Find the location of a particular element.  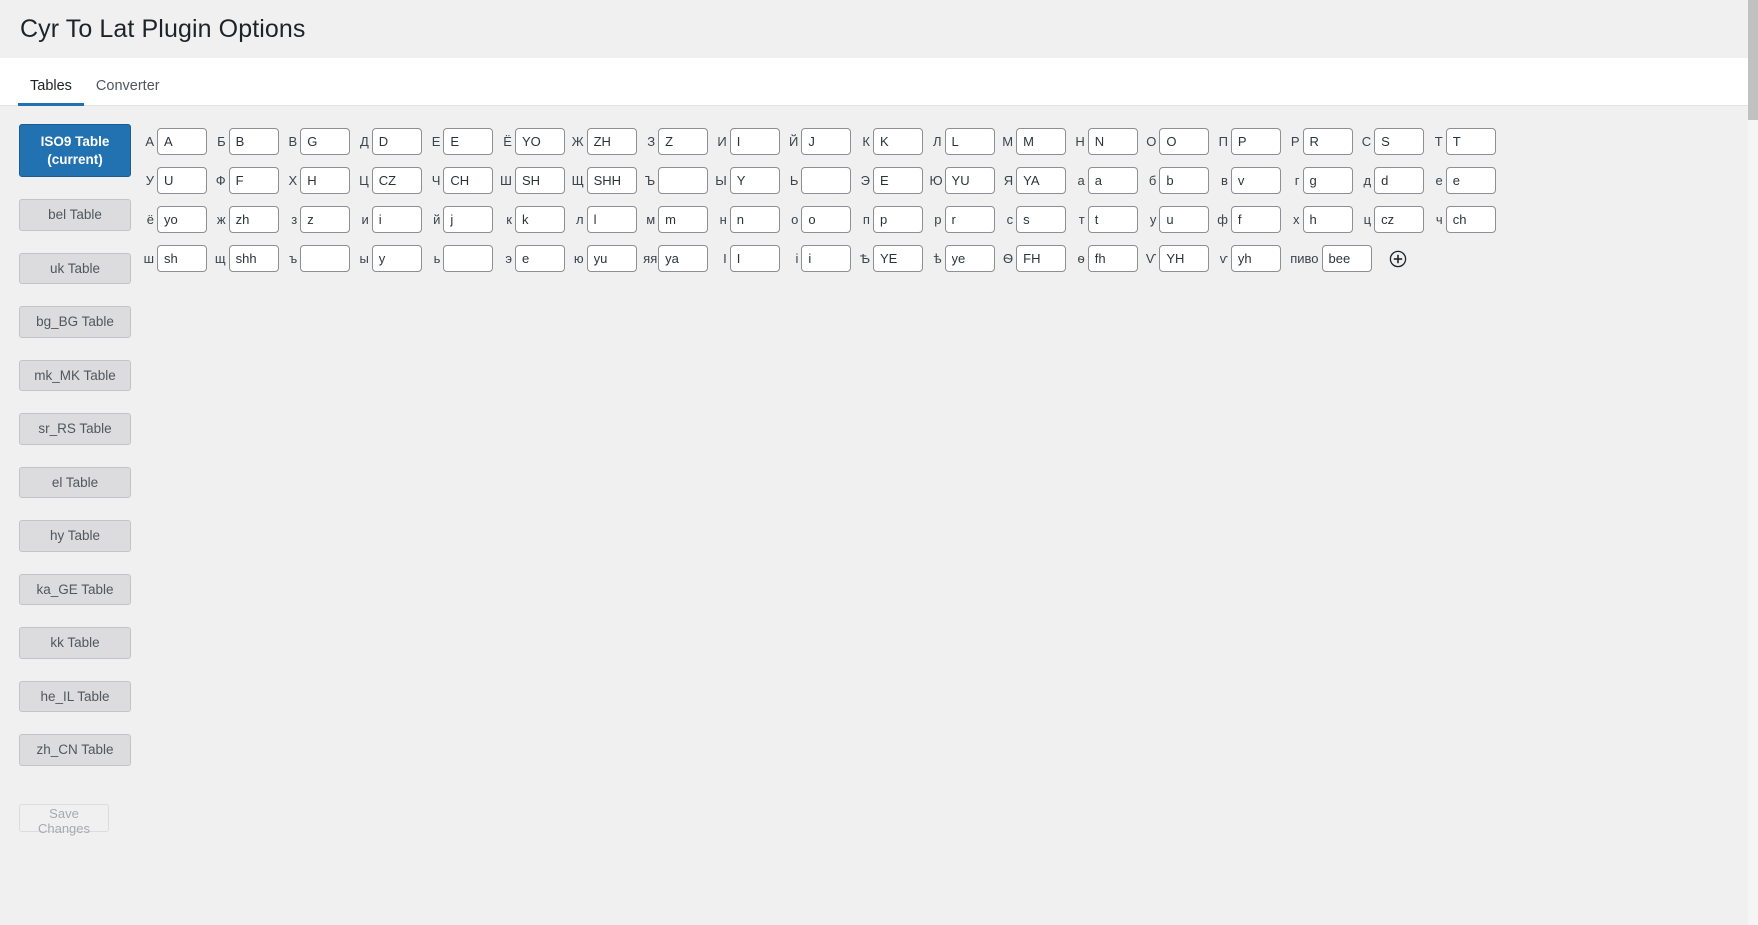

table-button-mk-mk-table: mk_MK Table is located at coordinates (75, 375).